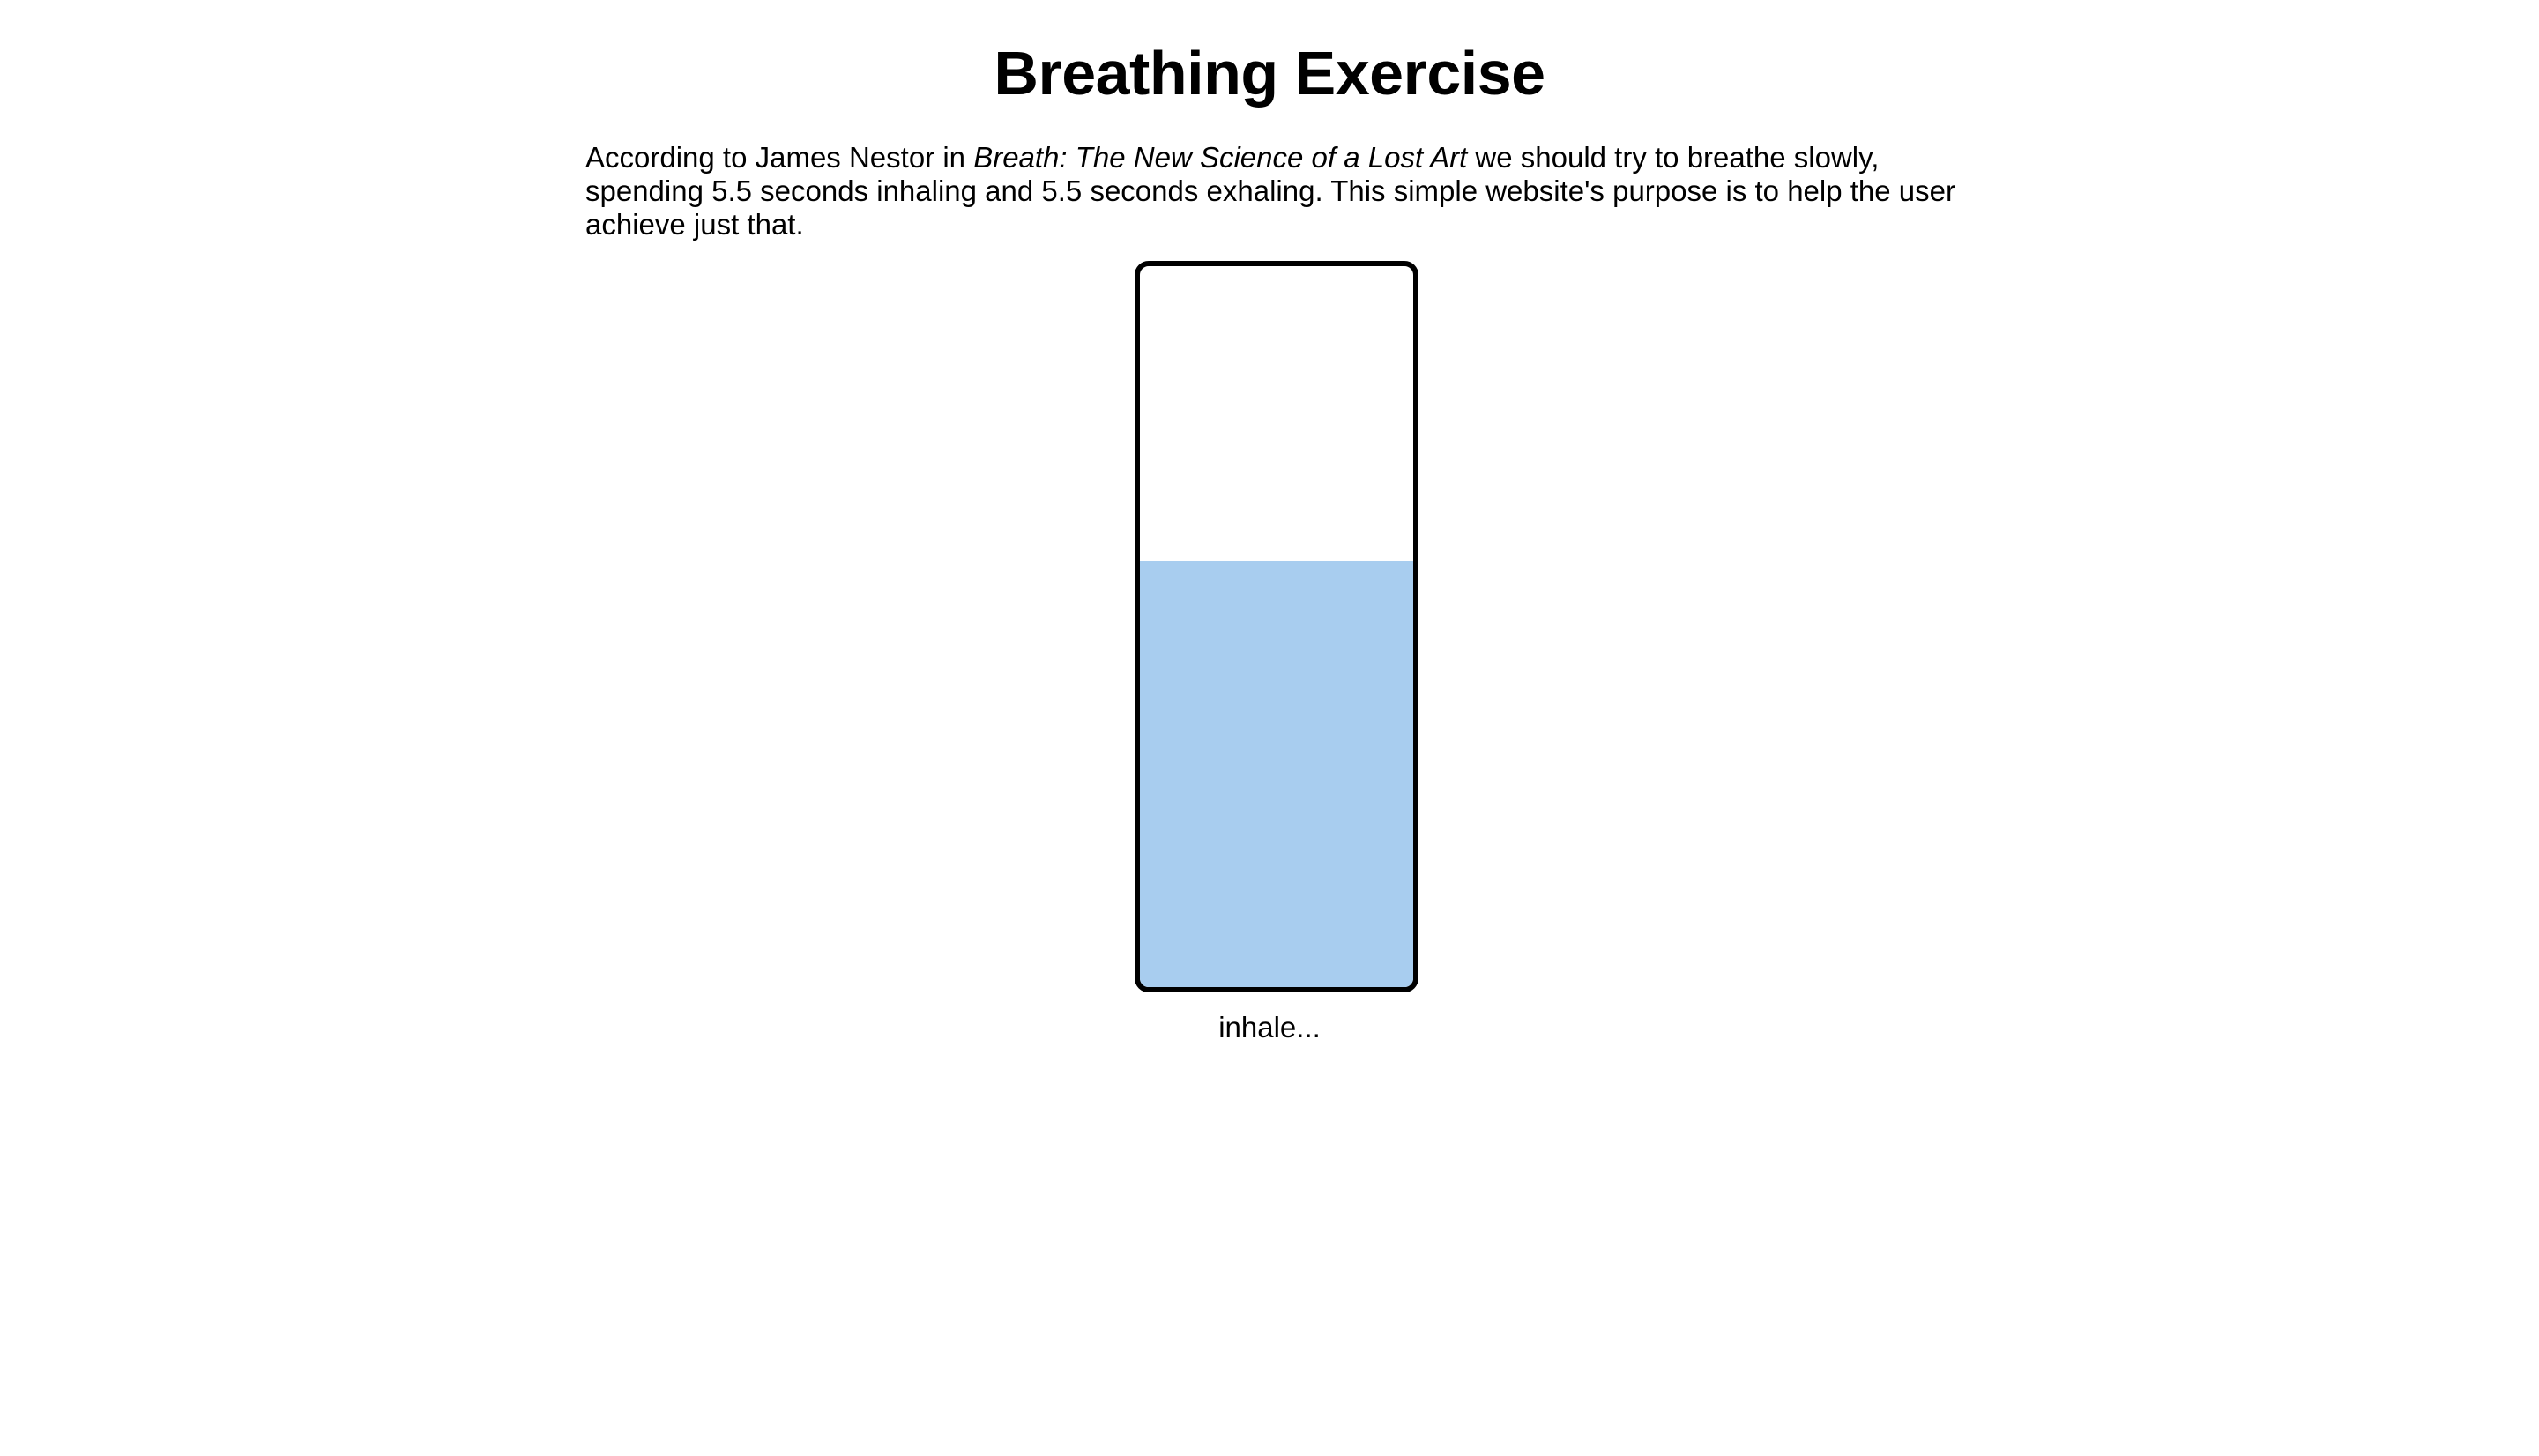 This screenshot has width=2539, height=1456. Describe the element at coordinates (779, 157) in the screenshot. I see `intro-text-before: According to James Nestor in` at that location.